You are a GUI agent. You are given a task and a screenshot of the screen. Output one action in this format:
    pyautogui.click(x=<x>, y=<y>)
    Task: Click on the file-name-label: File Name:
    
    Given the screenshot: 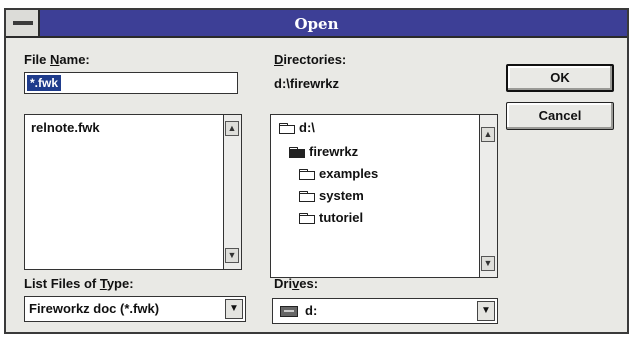 What is the action you would take?
    pyautogui.click(x=57, y=59)
    